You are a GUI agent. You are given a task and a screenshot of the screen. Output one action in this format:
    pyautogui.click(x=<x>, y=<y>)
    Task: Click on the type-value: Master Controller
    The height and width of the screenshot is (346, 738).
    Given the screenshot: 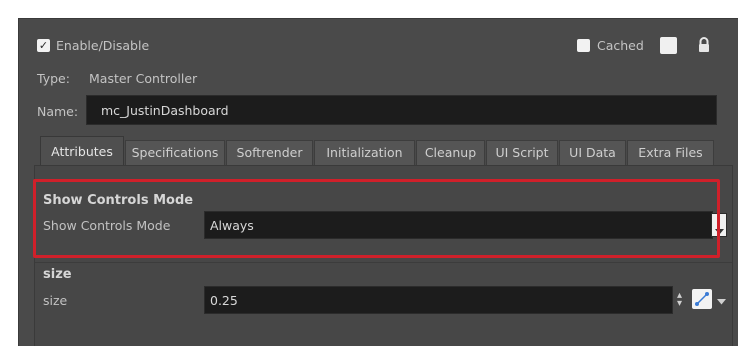 What is the action you would take?
    pyautogui.click(x=143, y=78)
    